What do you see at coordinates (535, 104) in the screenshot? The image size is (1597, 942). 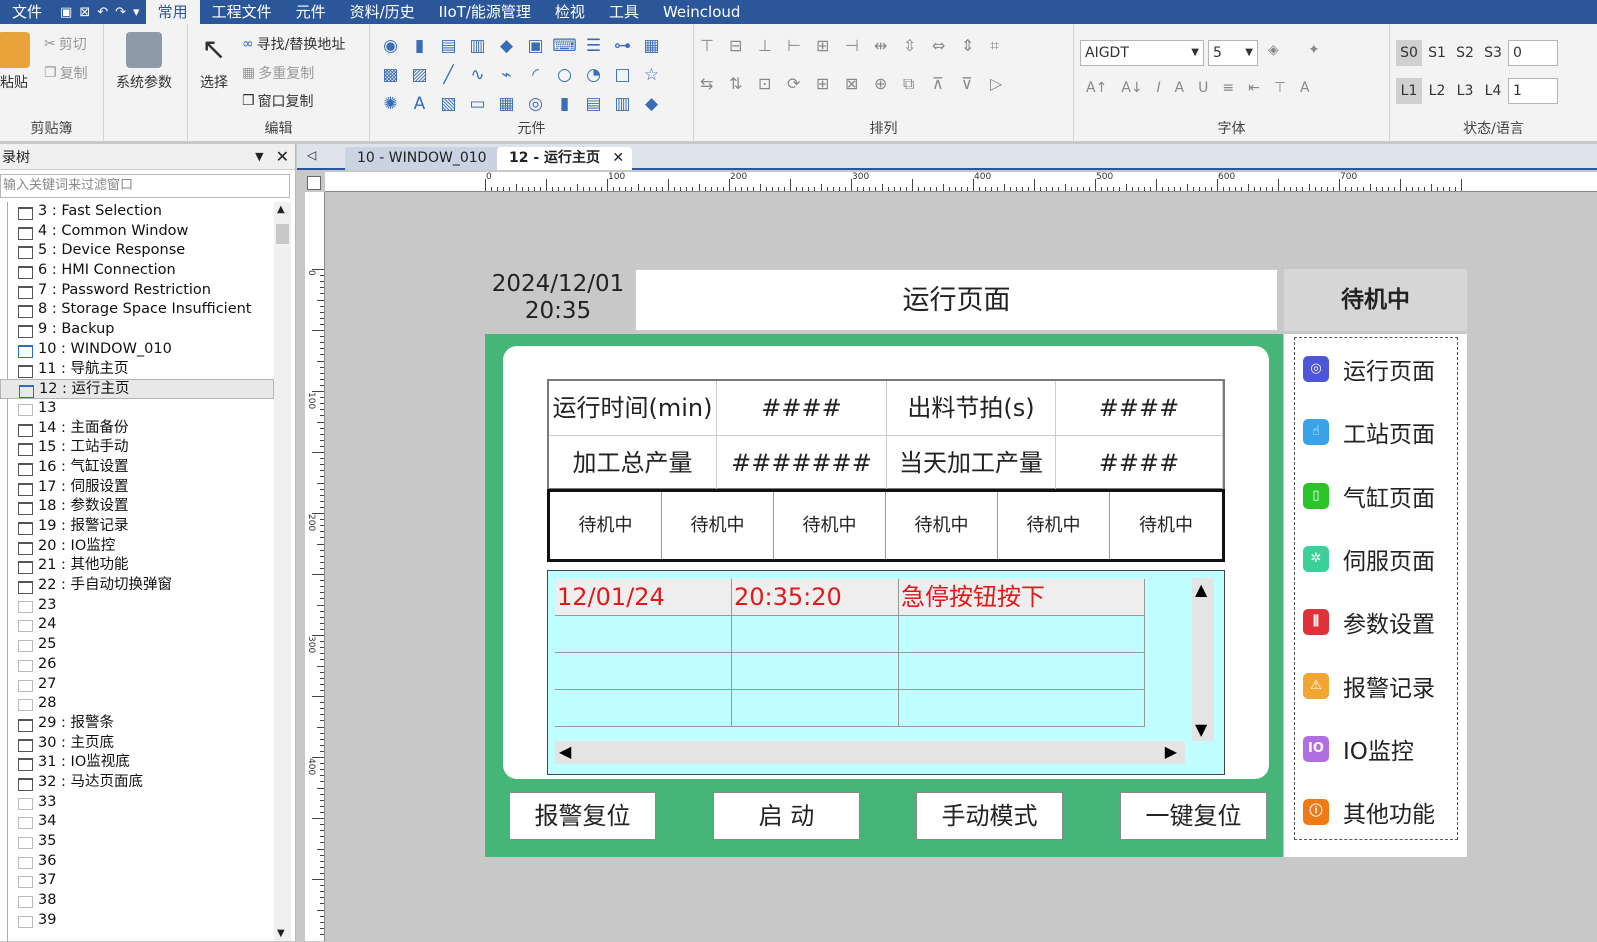 I see `lamp-icon: ◎` at bounding box center [535, 104].